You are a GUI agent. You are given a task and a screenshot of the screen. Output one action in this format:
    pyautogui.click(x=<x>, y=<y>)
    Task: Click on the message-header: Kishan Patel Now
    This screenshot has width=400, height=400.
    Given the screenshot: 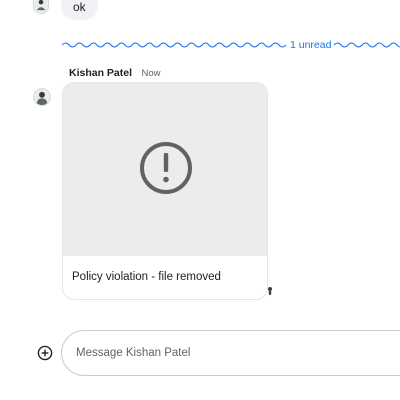 What is the action you would take?
    pyautogui.click(x=115, y=72)
    